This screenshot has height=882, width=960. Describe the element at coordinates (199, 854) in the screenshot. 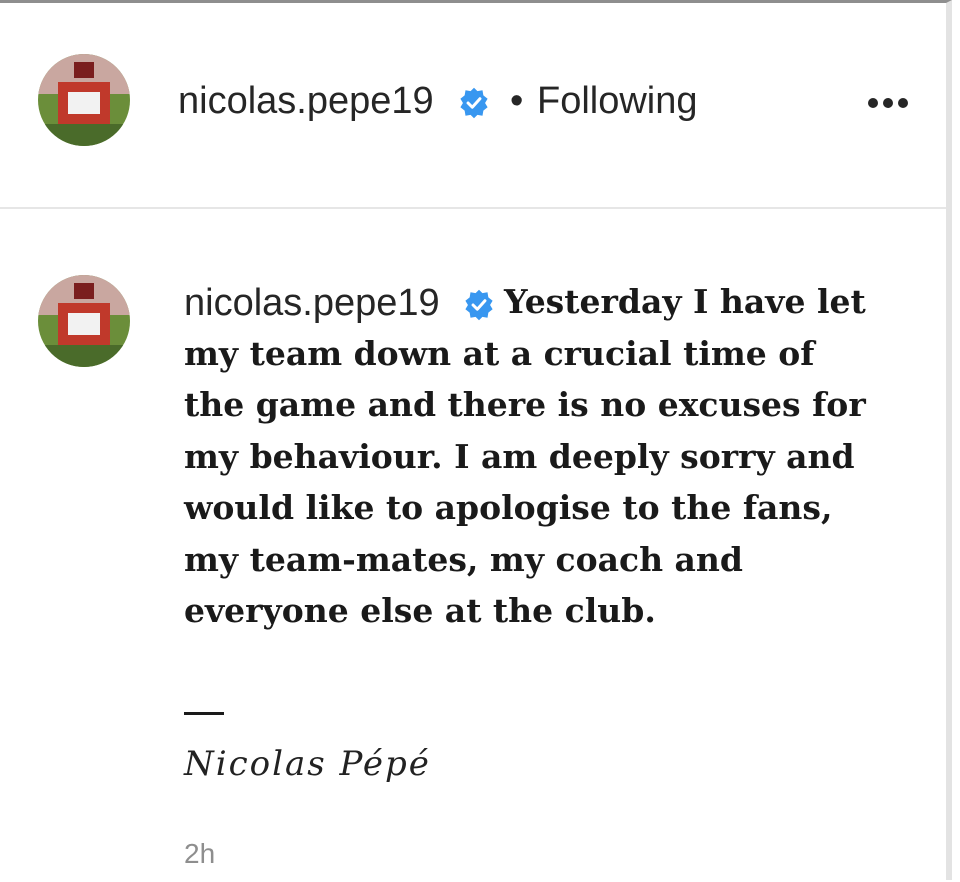

I see `comment-timestamp: 2h` at that location.